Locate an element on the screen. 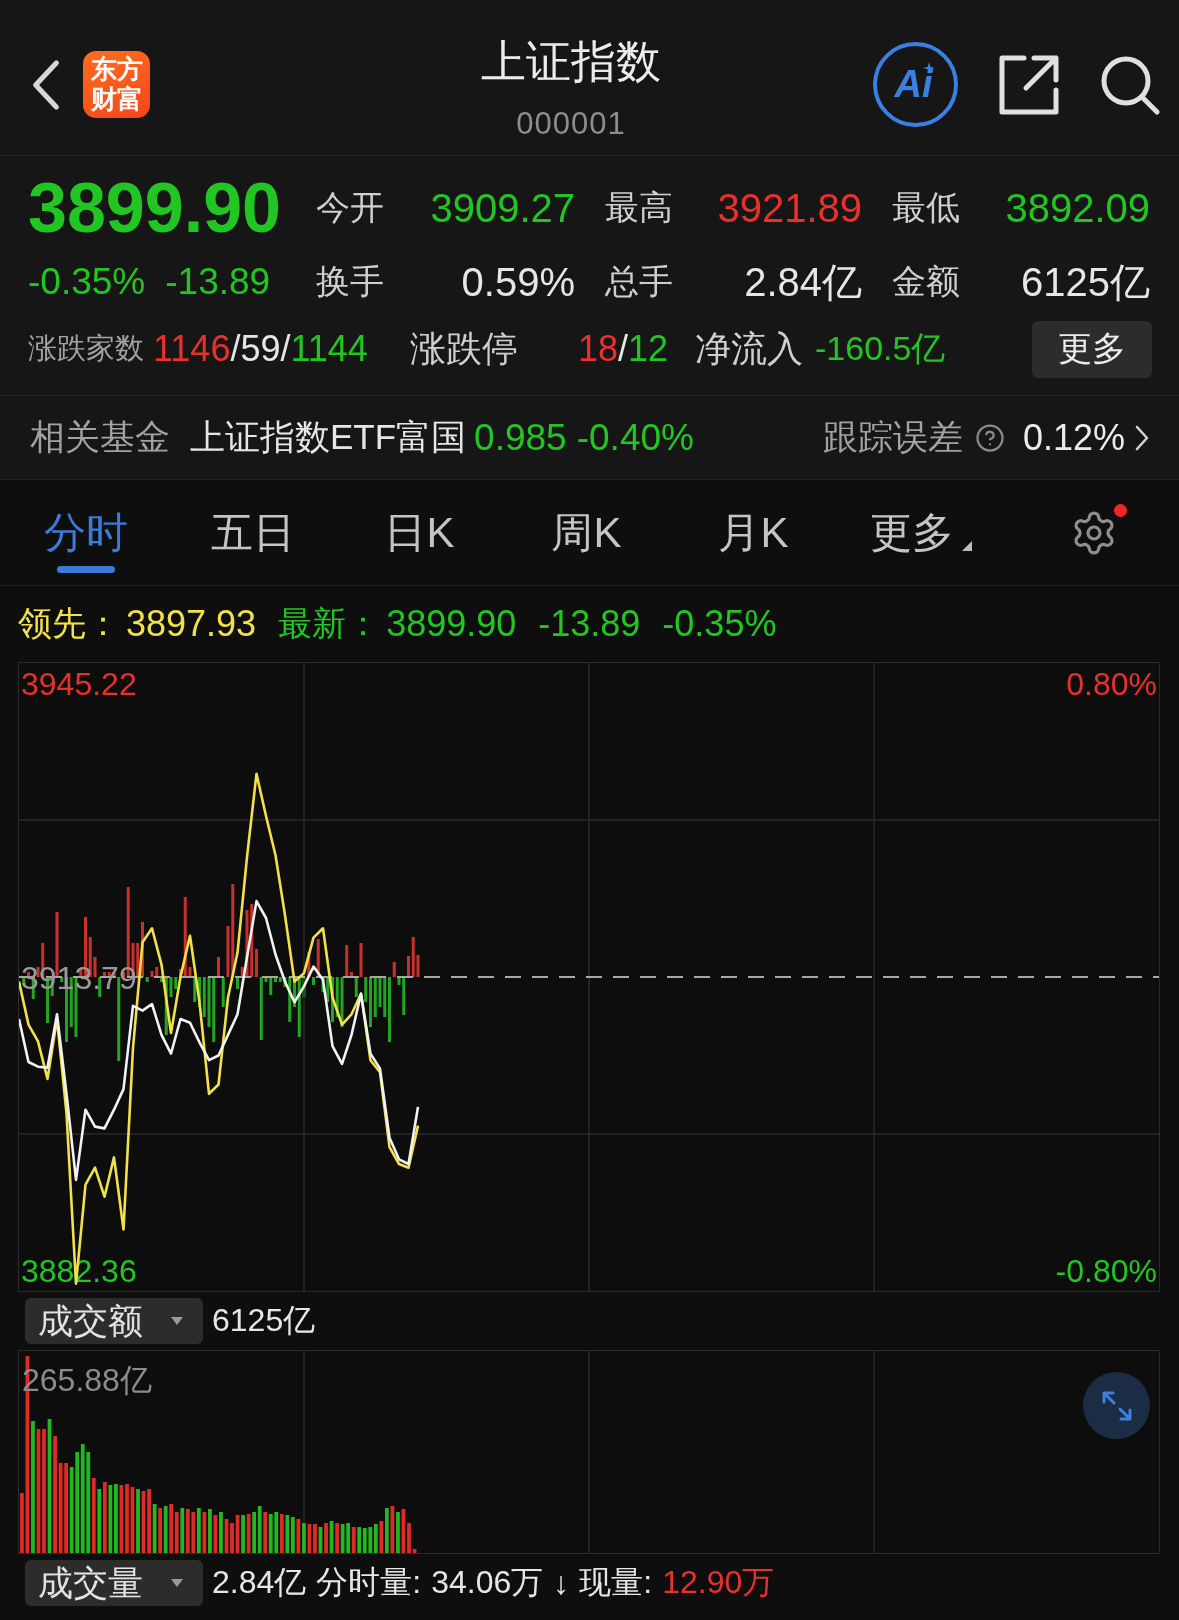 This screenshot has width=1179, height=1620. chart-tab: 日K is located at coordinates (419, 532).